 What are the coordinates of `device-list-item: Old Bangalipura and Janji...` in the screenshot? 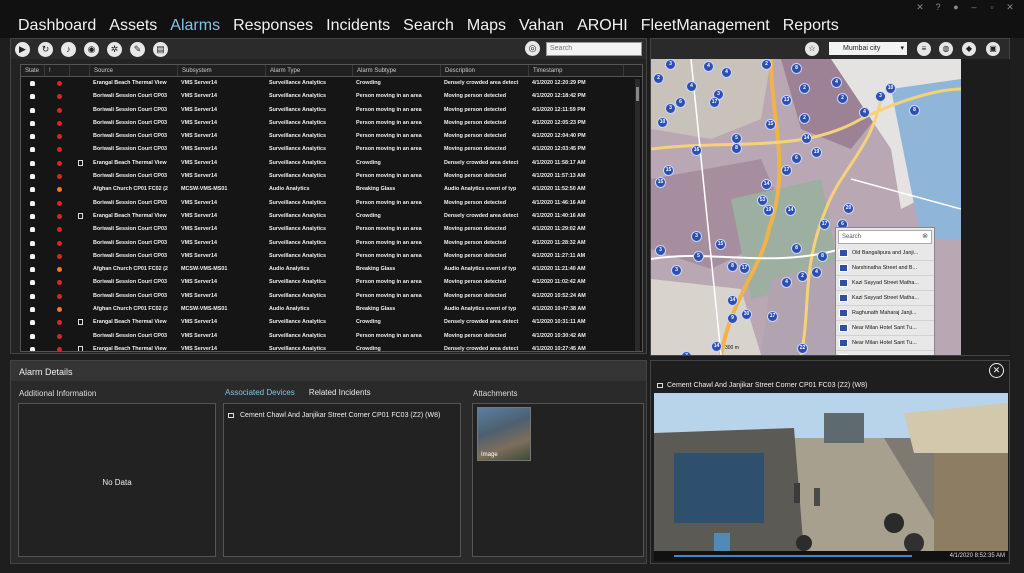 It's located at (885, 253).